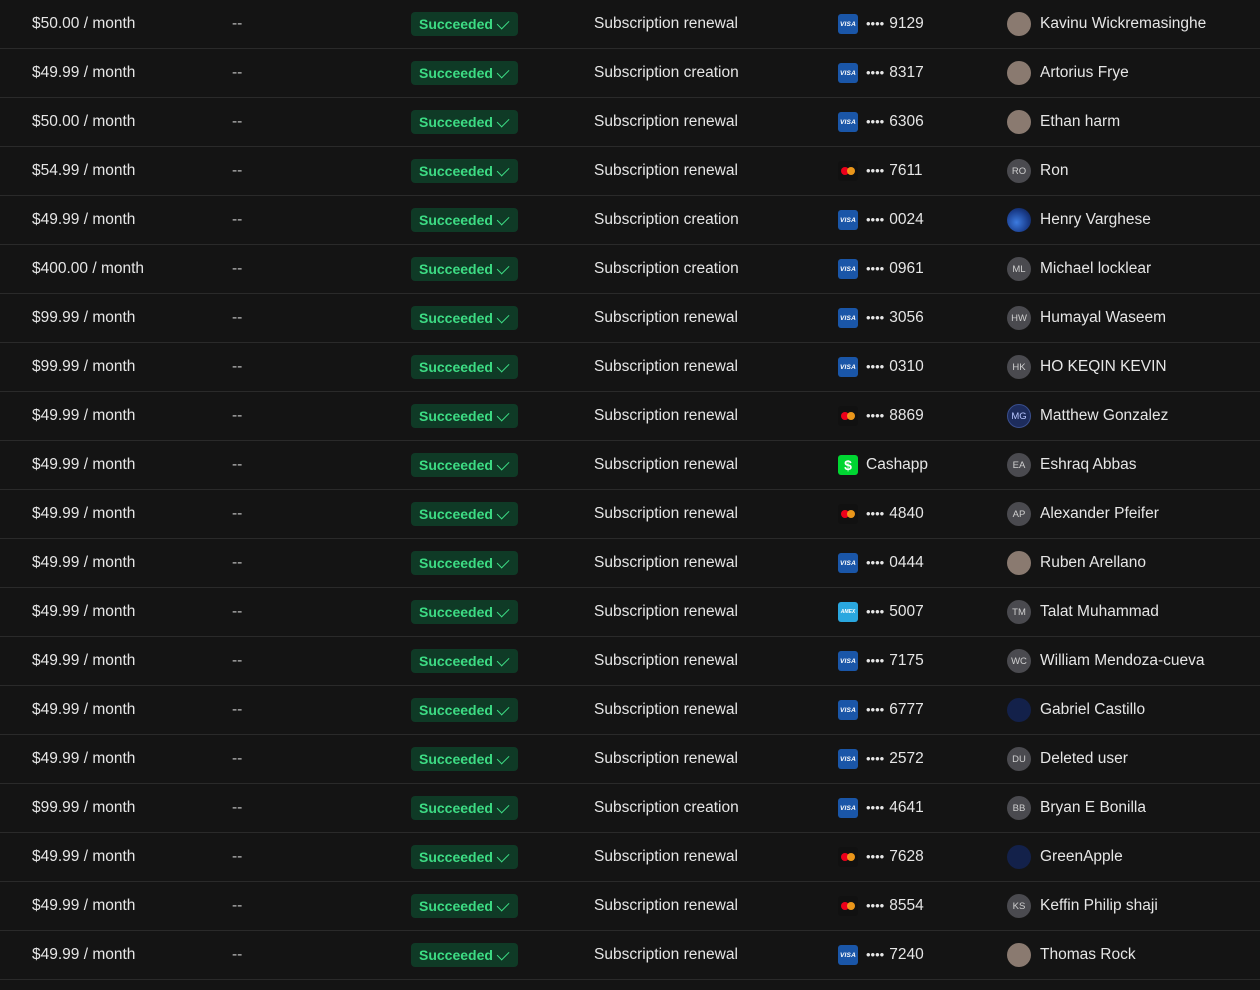  I want to click on card-last4: 8317, so click(906, 72).